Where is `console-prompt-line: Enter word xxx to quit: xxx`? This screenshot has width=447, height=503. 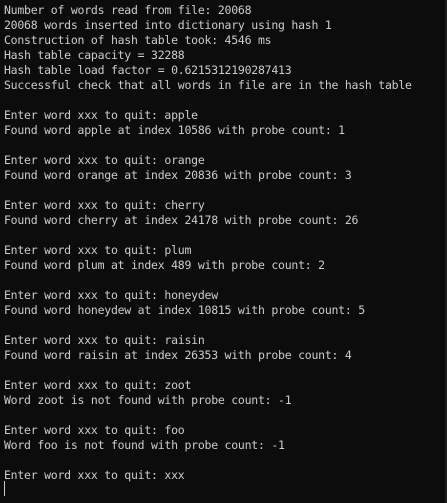 console-prompt-line: Enter word xxx to quit: xxx is located at coordinates (94, 475).